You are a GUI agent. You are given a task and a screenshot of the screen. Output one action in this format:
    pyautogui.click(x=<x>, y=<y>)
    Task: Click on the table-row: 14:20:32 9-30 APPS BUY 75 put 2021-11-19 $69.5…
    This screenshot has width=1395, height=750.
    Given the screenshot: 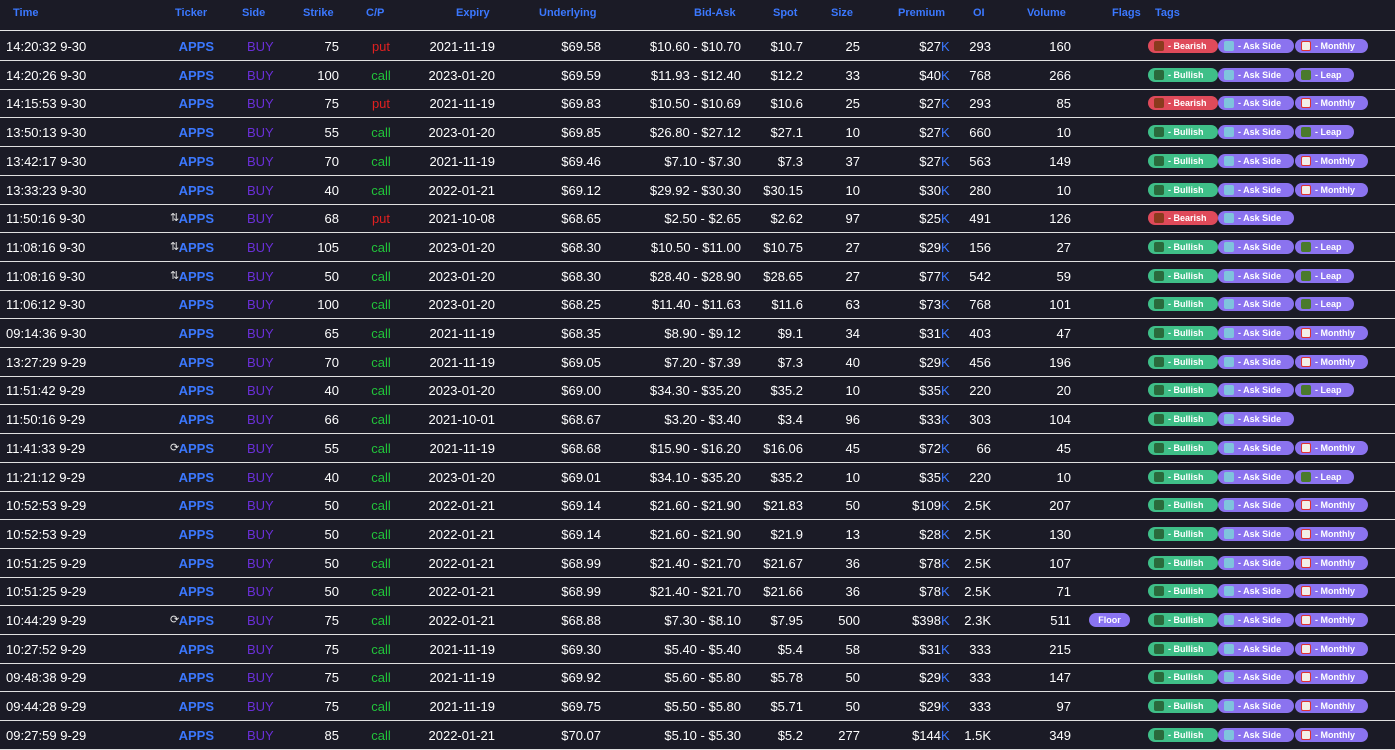 What is the action you would take?
    pyautogui.click(x=697, y=46)
    